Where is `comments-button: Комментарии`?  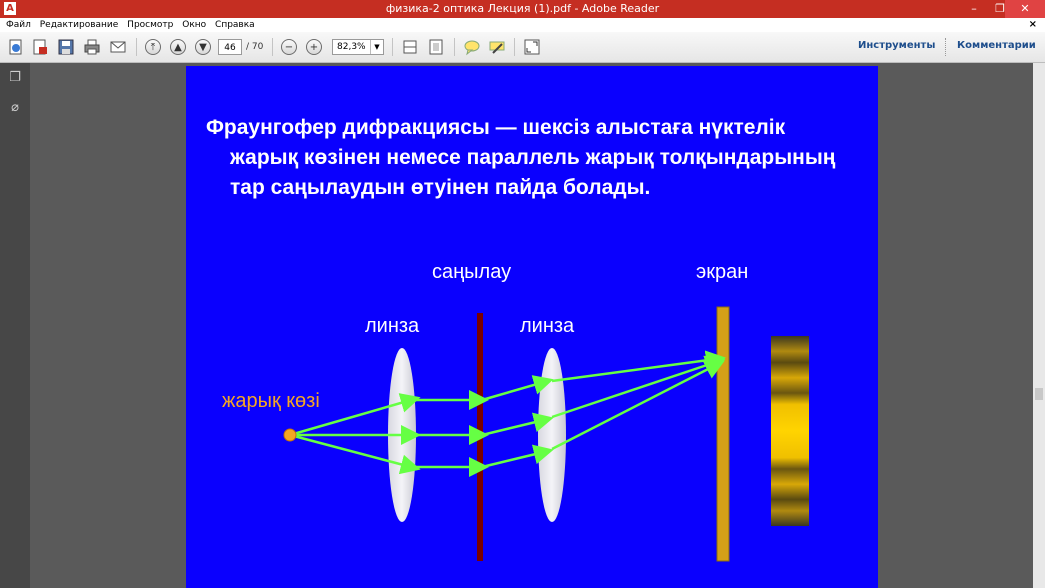
comments-button: Комментарии is located at coordinates (996, 45).